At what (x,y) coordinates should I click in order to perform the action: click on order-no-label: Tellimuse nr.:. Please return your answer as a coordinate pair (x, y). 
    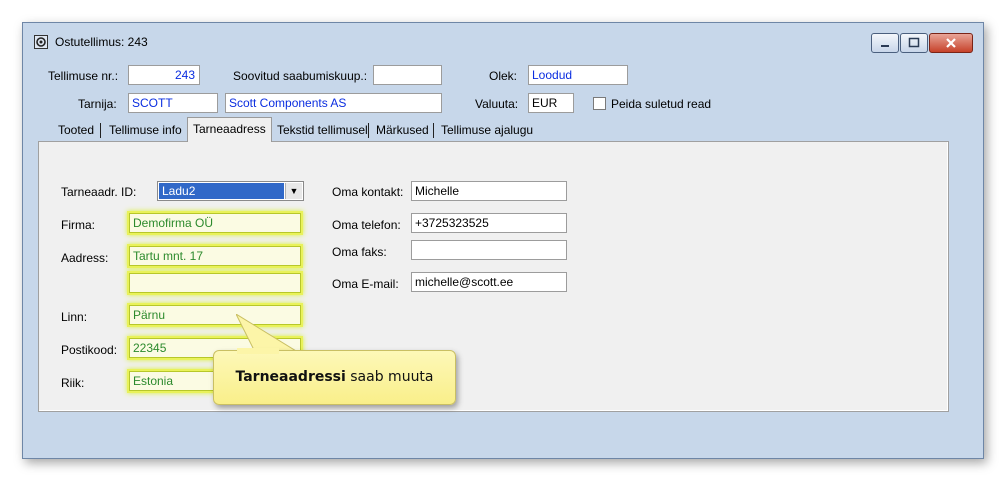
    Looking at the image, I should click on (83, 76).